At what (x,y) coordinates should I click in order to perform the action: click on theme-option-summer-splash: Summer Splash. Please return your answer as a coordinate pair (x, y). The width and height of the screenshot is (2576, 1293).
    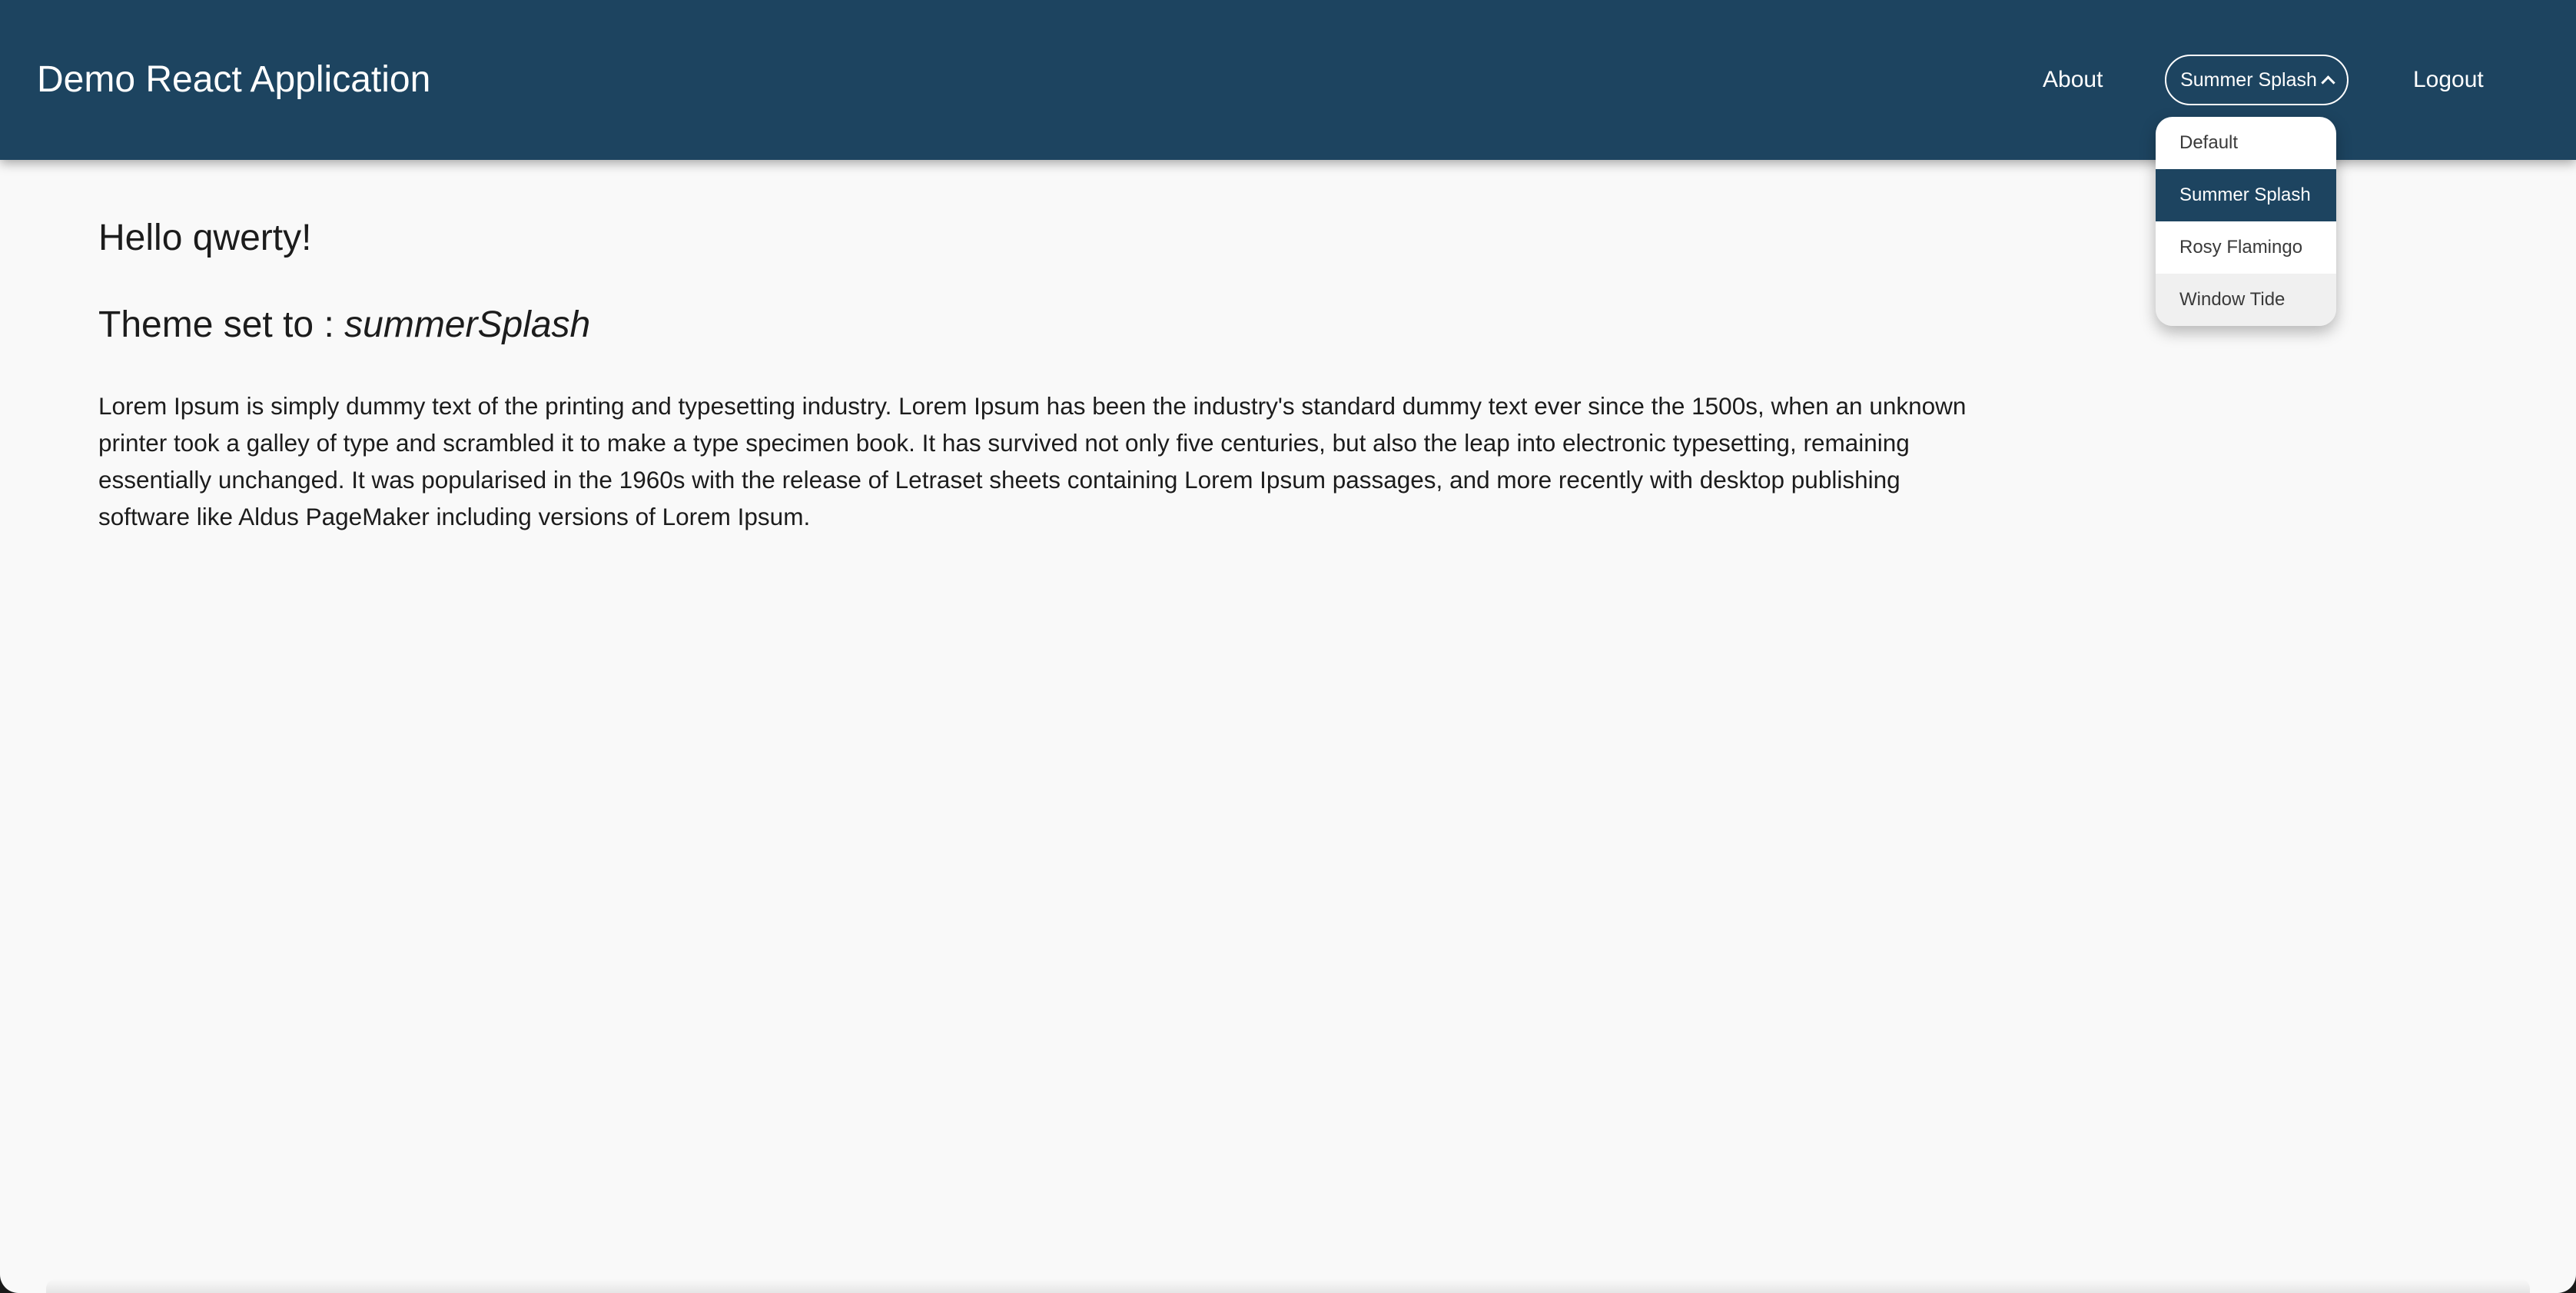
    Looking at the image, I should click on (2246, 195).